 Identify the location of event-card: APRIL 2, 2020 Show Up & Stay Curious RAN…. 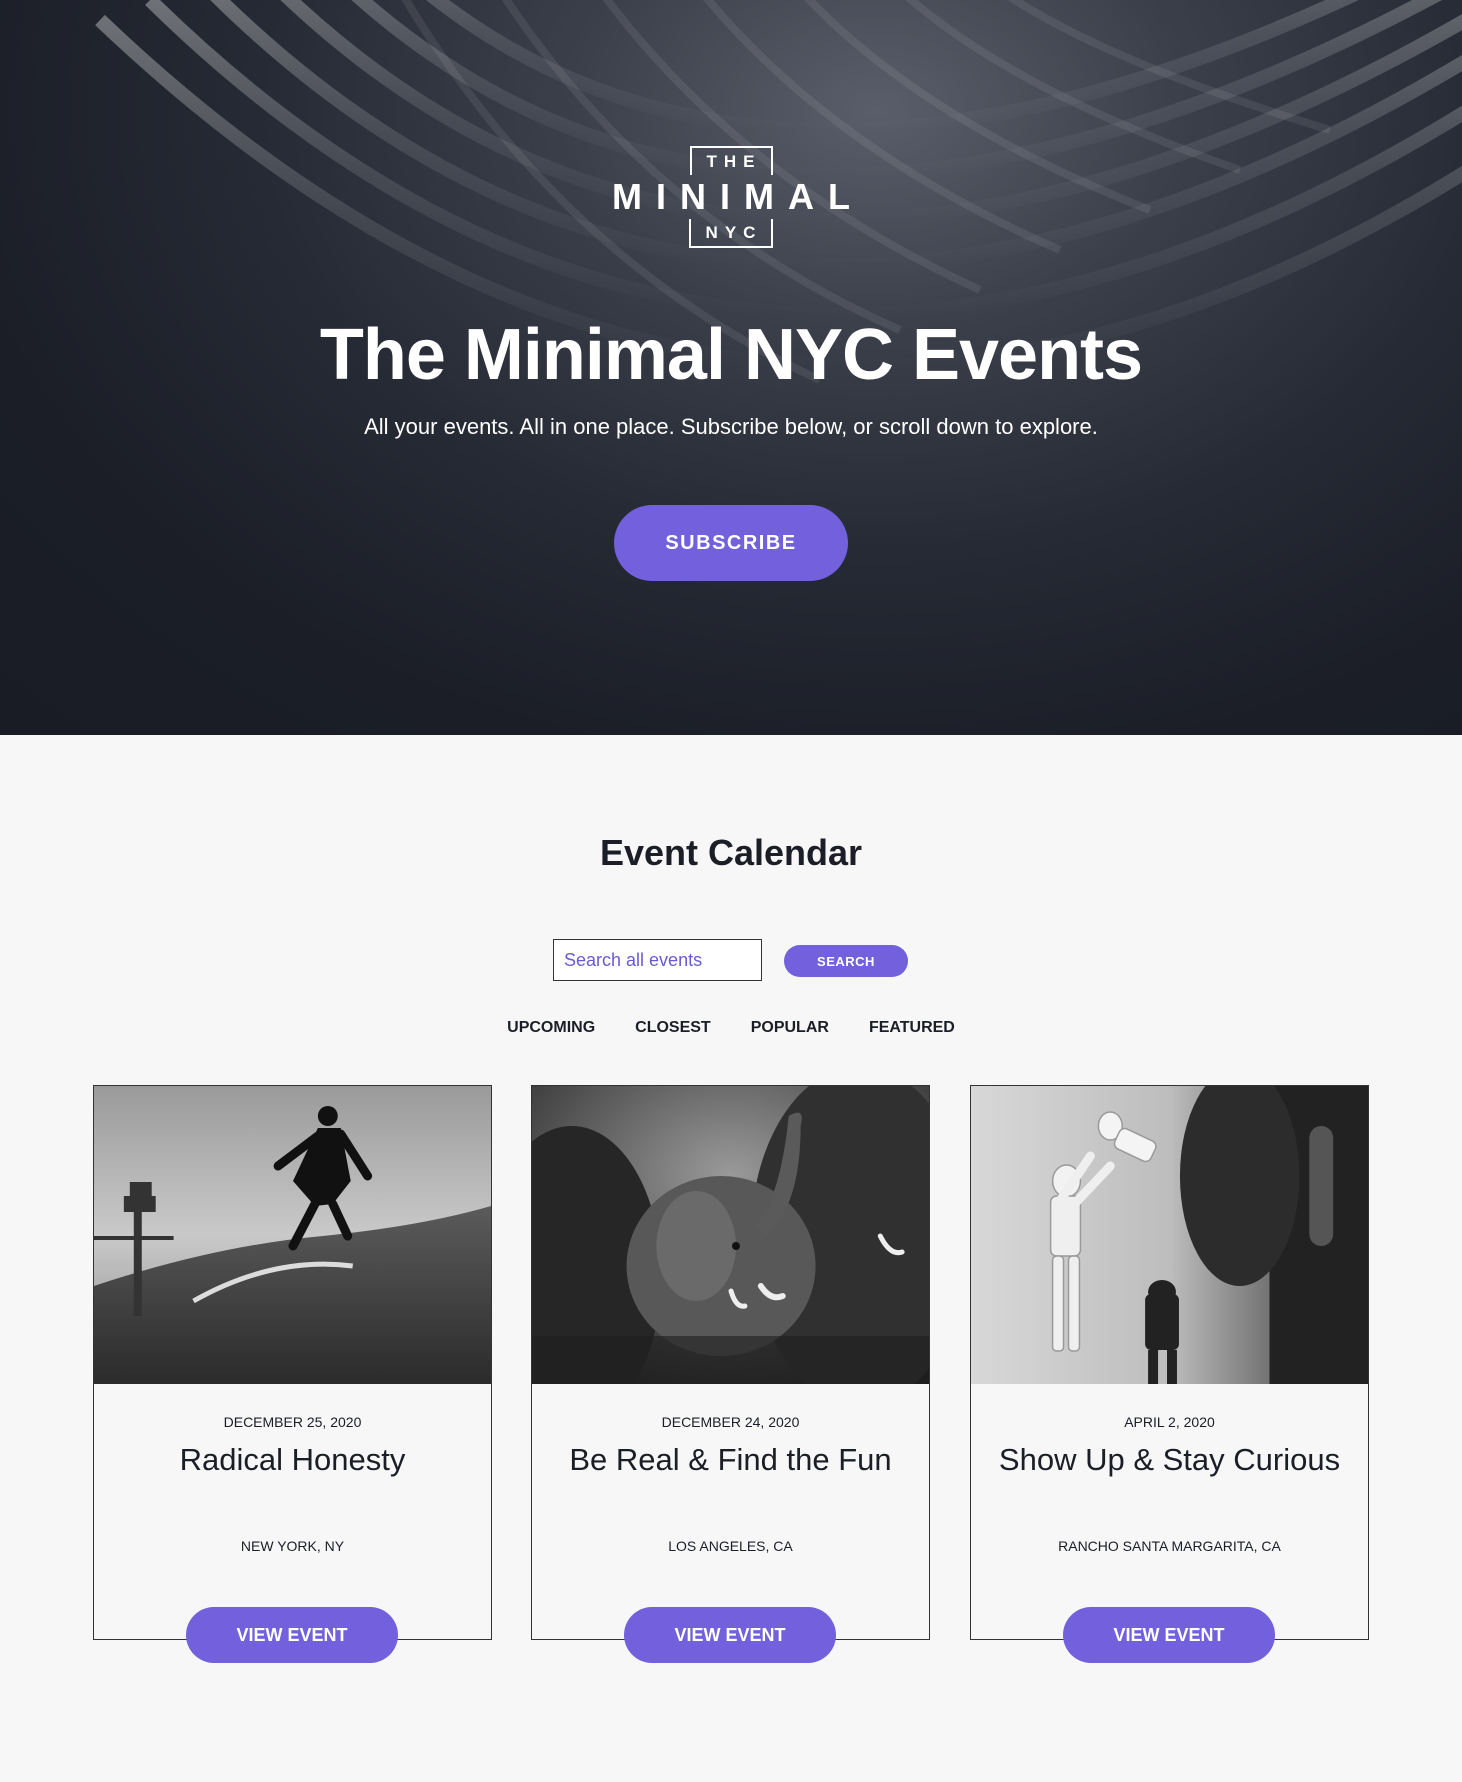
(1169, 1362).